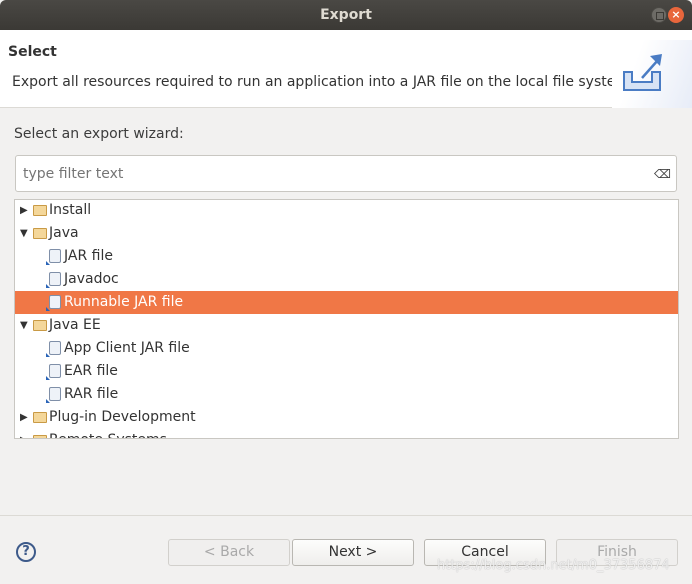 This screenshot has height=584, width=692. Describe the element at coordinates (346, 279) in the screenshot. I see `tree-item: Javadoc` at that location.